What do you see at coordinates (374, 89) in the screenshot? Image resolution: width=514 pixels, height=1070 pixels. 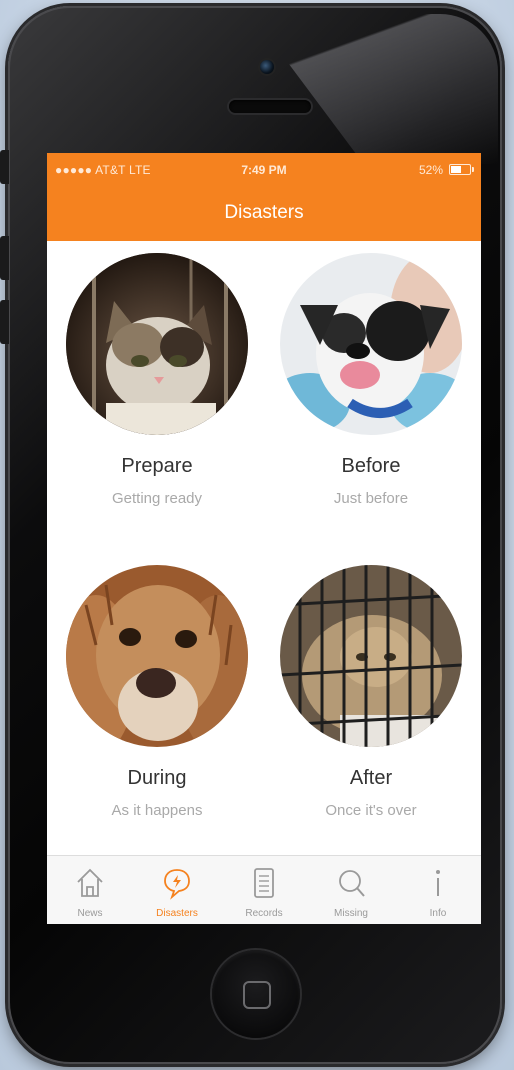 I see `phone-glare` at bounding box center [374, 89].